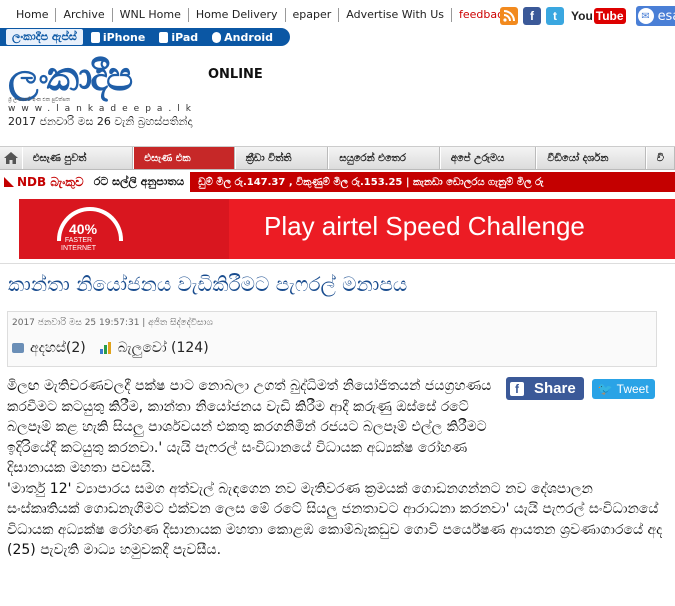  Describe the element at coordinates (95, 37) in the screenshot. I see `phone-icon` at that location.